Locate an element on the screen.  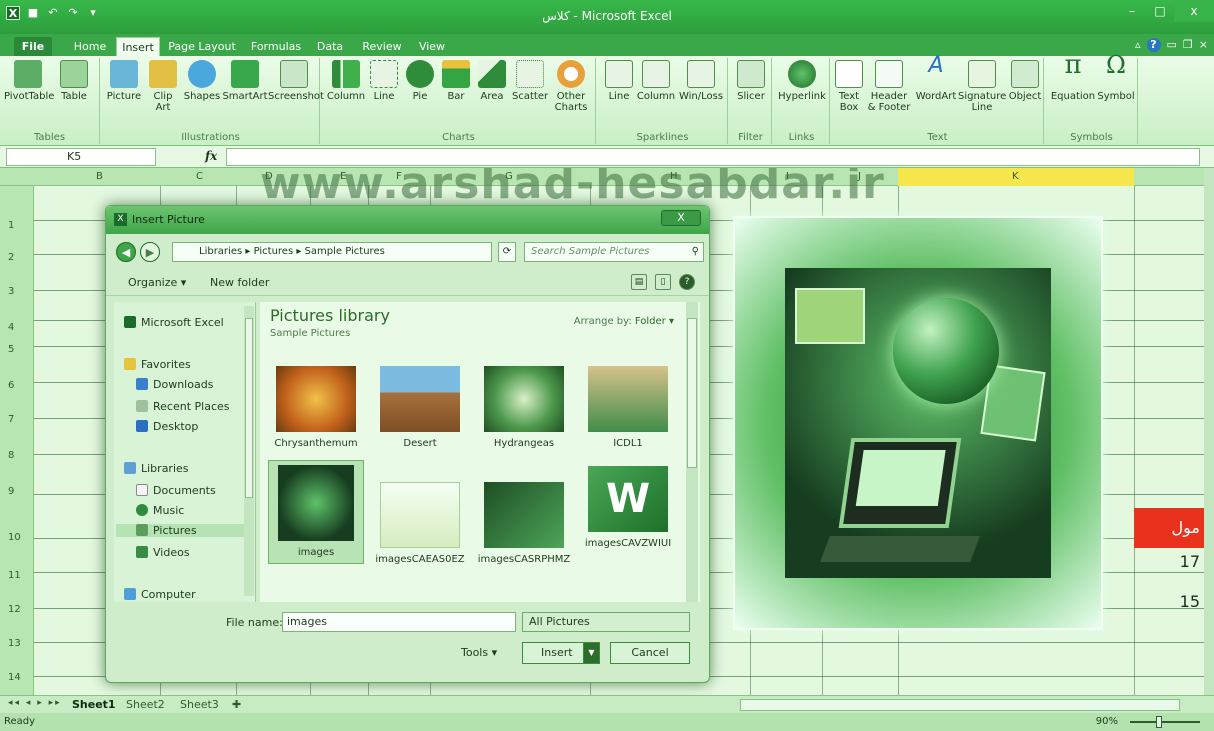
cell-k10: مول is located at coordinates (1169, 528).